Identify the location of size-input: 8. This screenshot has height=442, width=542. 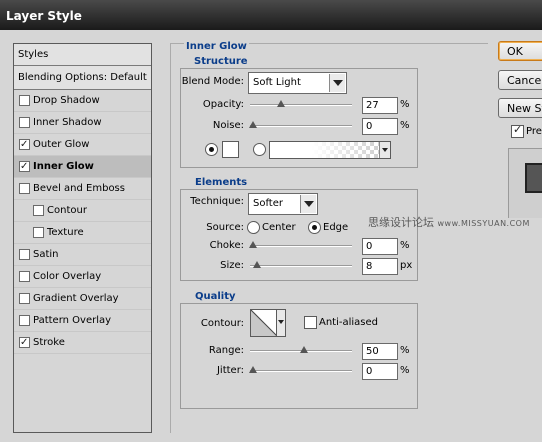
(380, 266).